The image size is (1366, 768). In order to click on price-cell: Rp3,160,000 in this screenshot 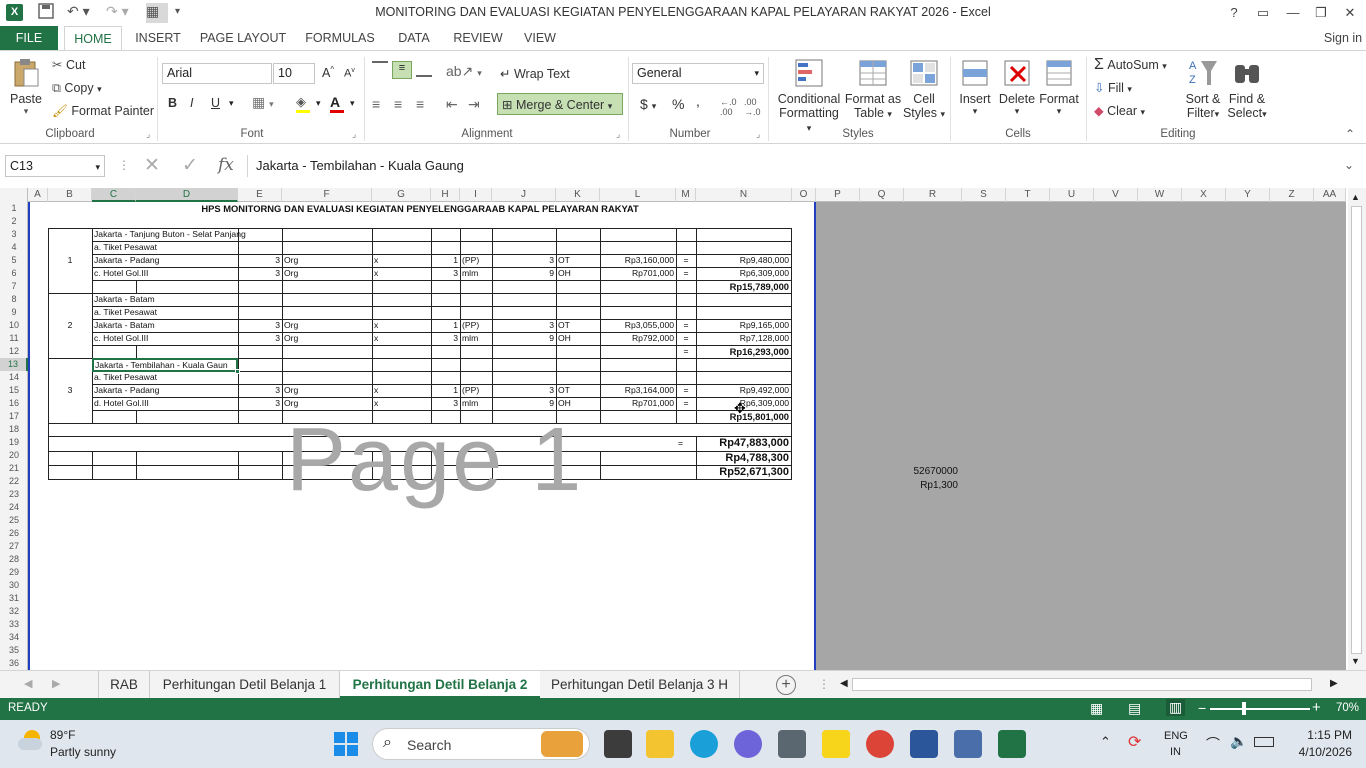, I will do `click(638, 260)`.